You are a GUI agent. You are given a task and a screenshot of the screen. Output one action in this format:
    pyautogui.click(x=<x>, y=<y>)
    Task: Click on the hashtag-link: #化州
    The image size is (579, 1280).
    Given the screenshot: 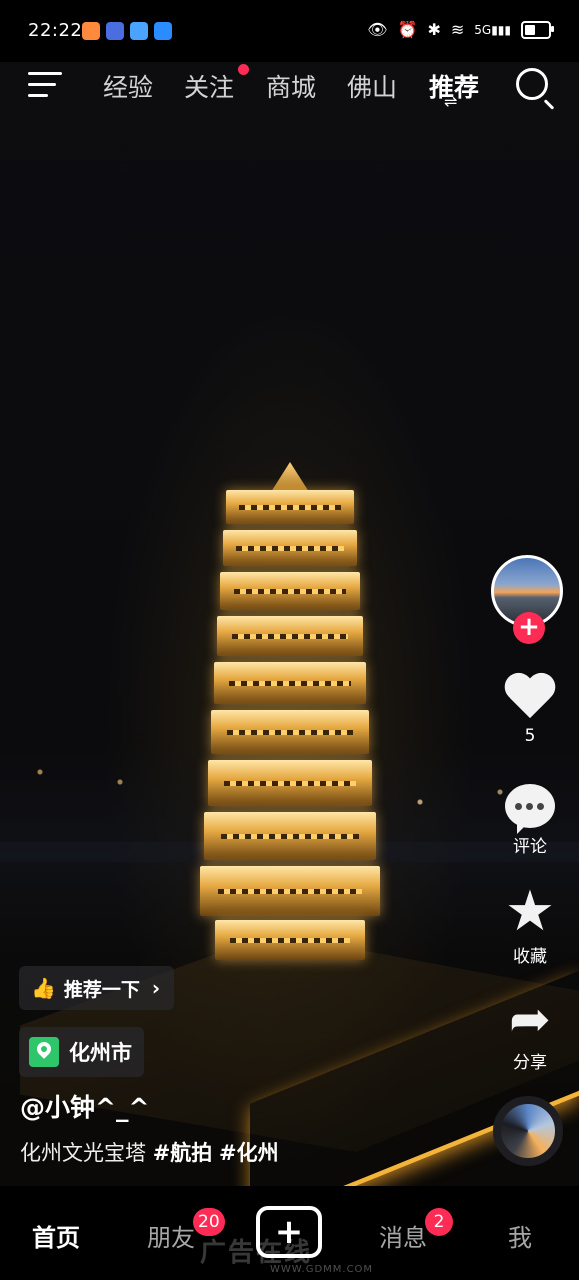 What is the action you would take?
    pyautogui.click(x=249, y=1153)
    